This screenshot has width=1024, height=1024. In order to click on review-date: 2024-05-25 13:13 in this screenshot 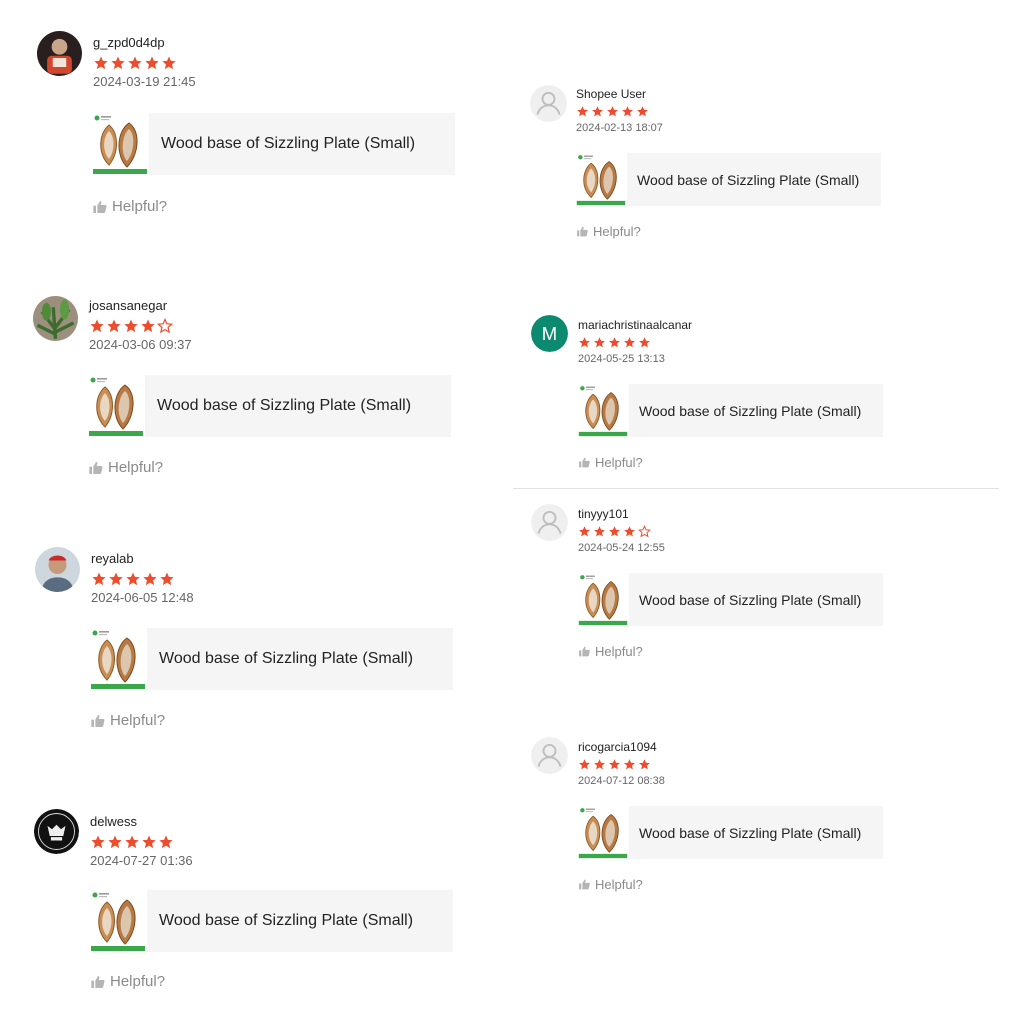, I will do `click(621, 359)`.